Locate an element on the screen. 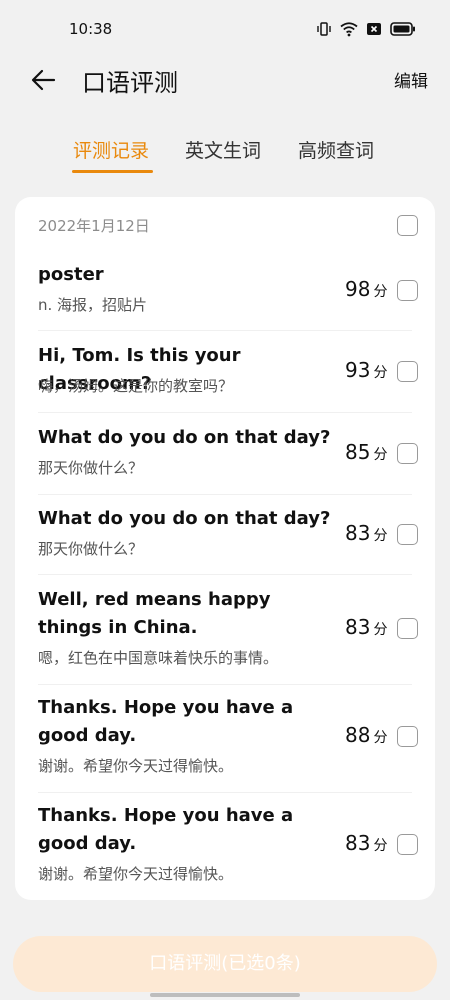  sim-icon is located at coordinates (374, 29).